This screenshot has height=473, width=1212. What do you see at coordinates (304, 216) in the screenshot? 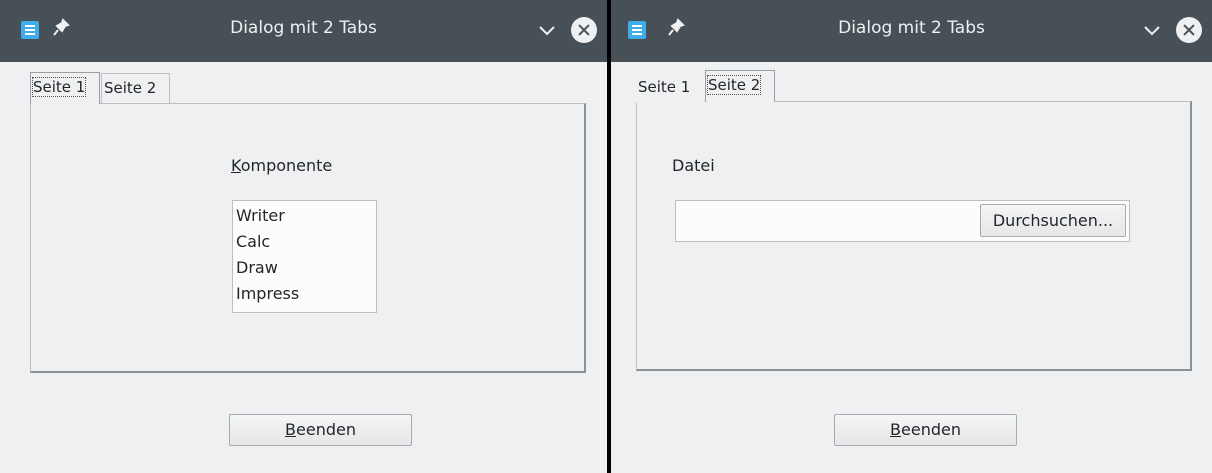
I see `list-item: Writer` at bounding box center [304, 216].